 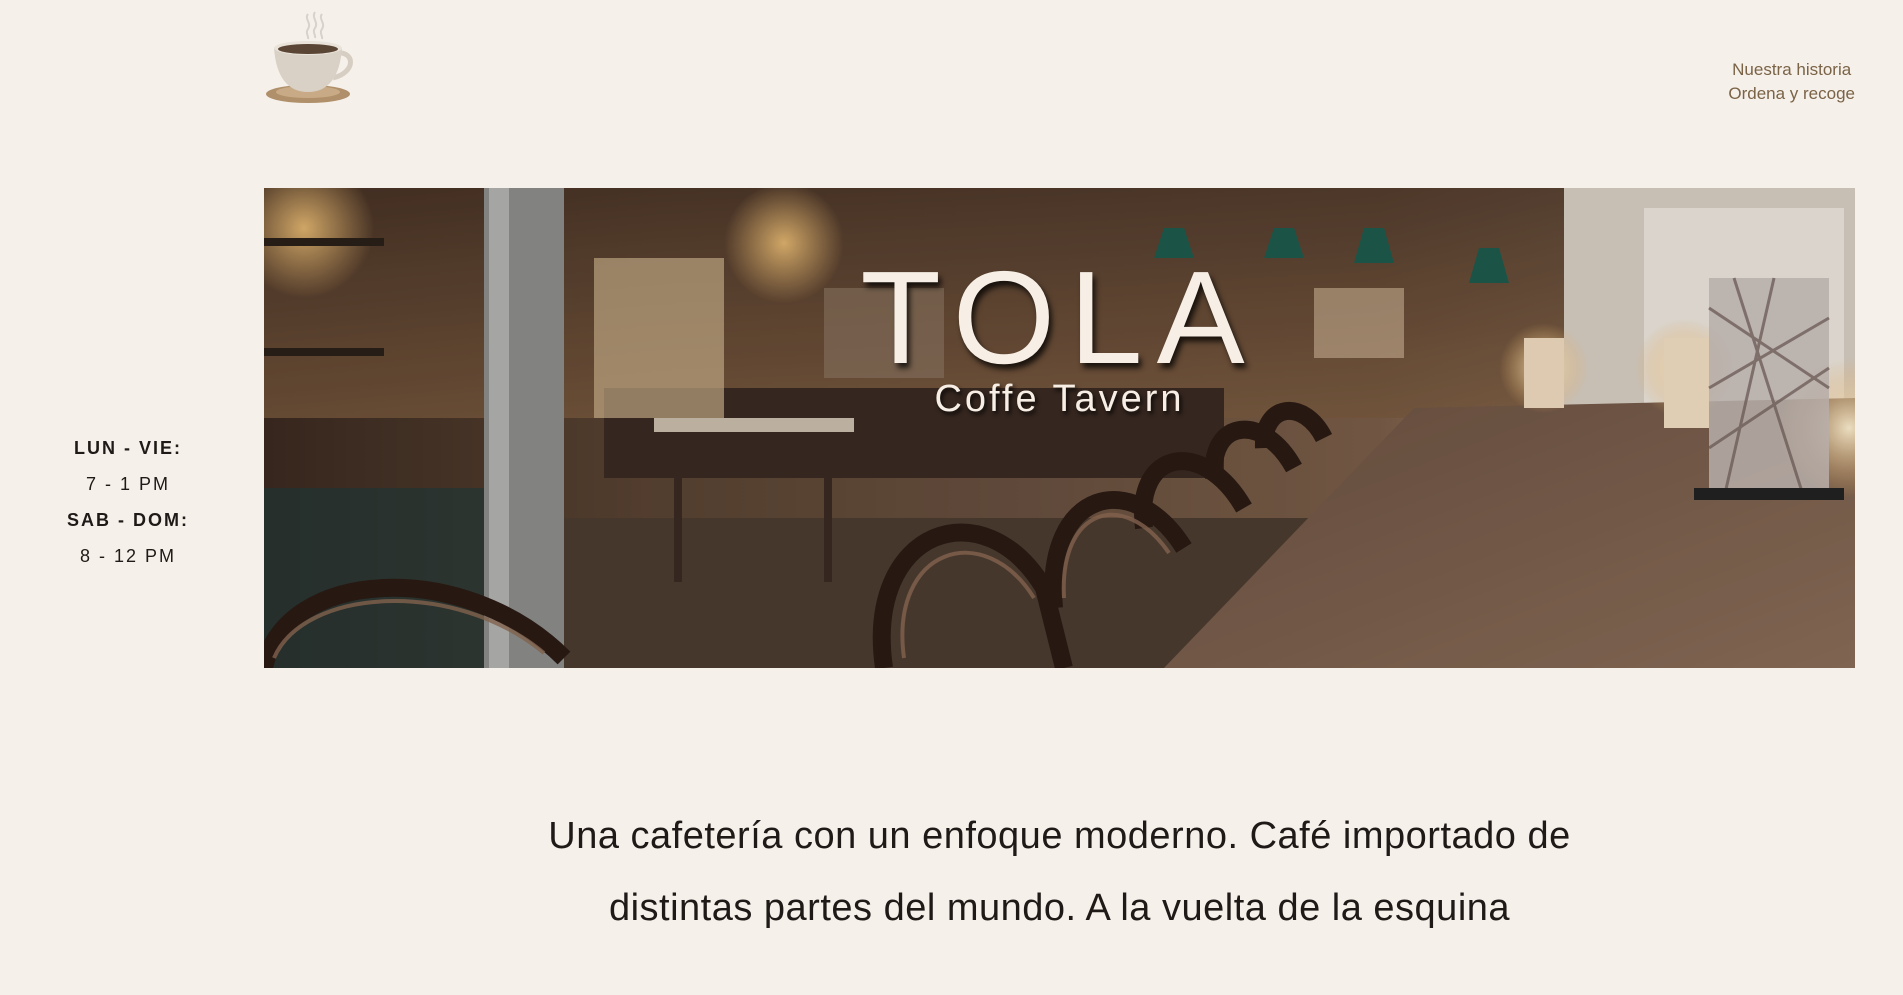 I want to click on weekend-time: 8 - 12 PM, so click(x=128, y=556).